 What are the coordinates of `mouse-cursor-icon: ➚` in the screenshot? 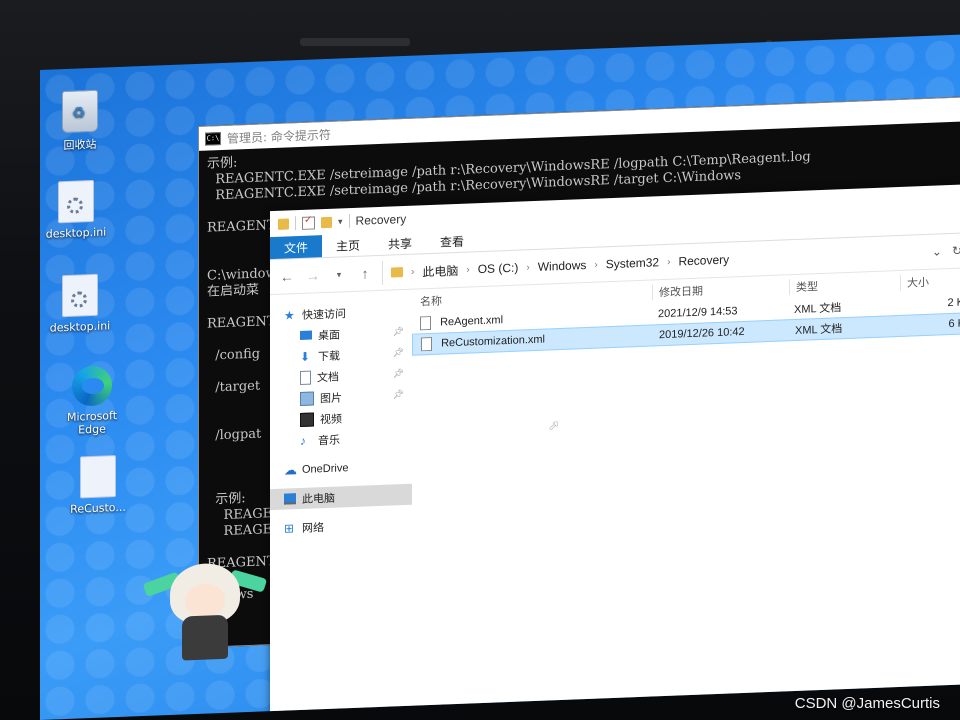 It's located at (554, 426).